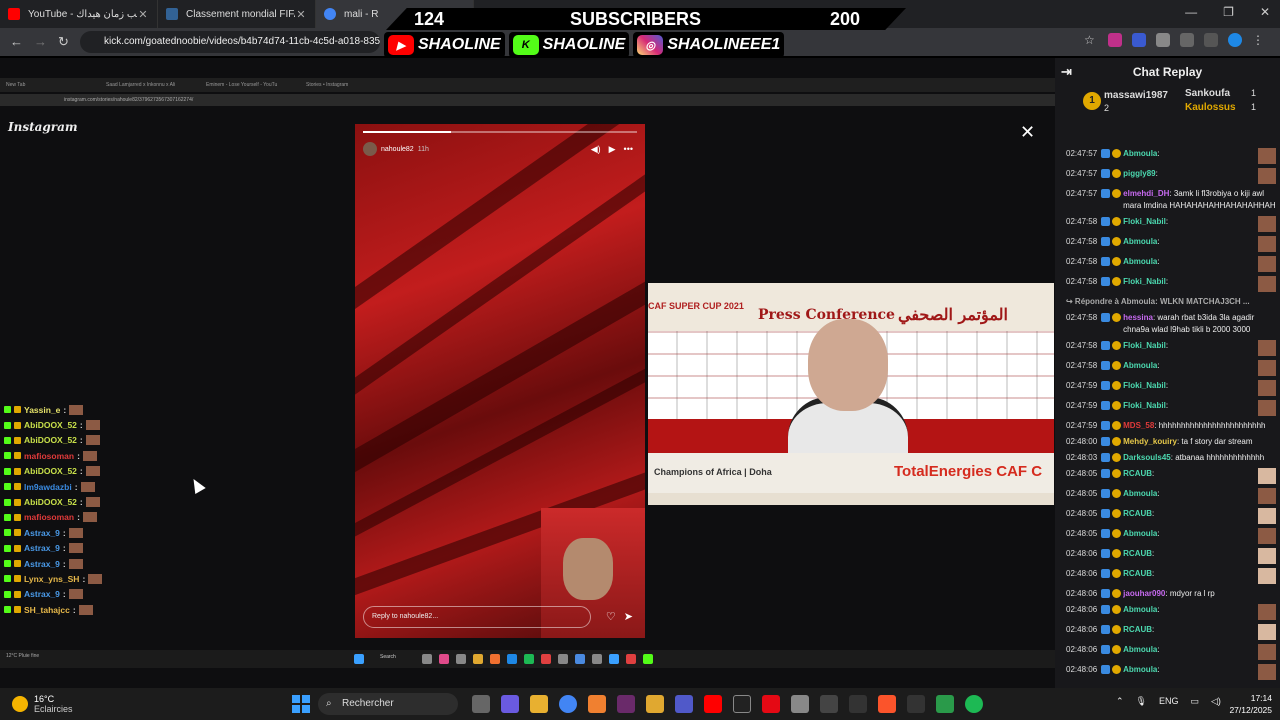 Image resolution: width=1280 pixels, height=720 pixels. Describe the element at coordinates (1195, 701) in the screenshot. I see `network-icon: ▭` at that location.